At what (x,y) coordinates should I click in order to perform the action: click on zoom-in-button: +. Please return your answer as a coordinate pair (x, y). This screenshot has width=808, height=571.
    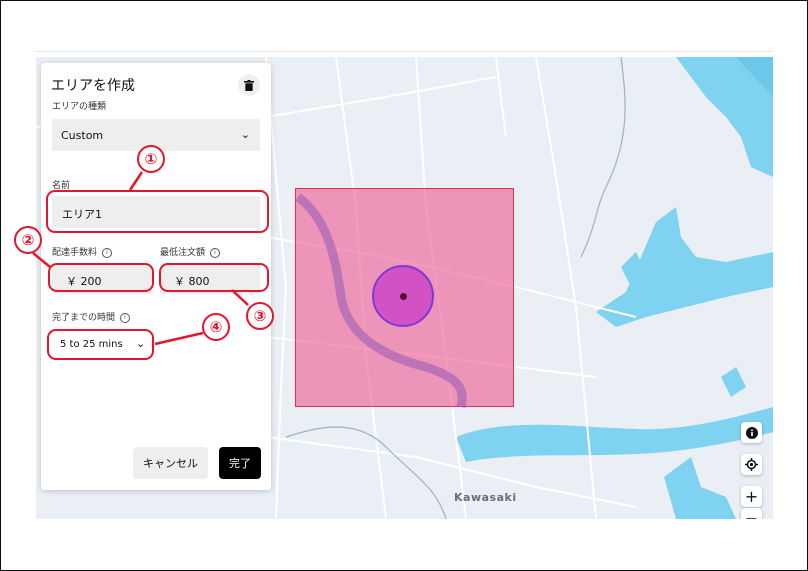
    Looking at the image, I should click on (751, 496).